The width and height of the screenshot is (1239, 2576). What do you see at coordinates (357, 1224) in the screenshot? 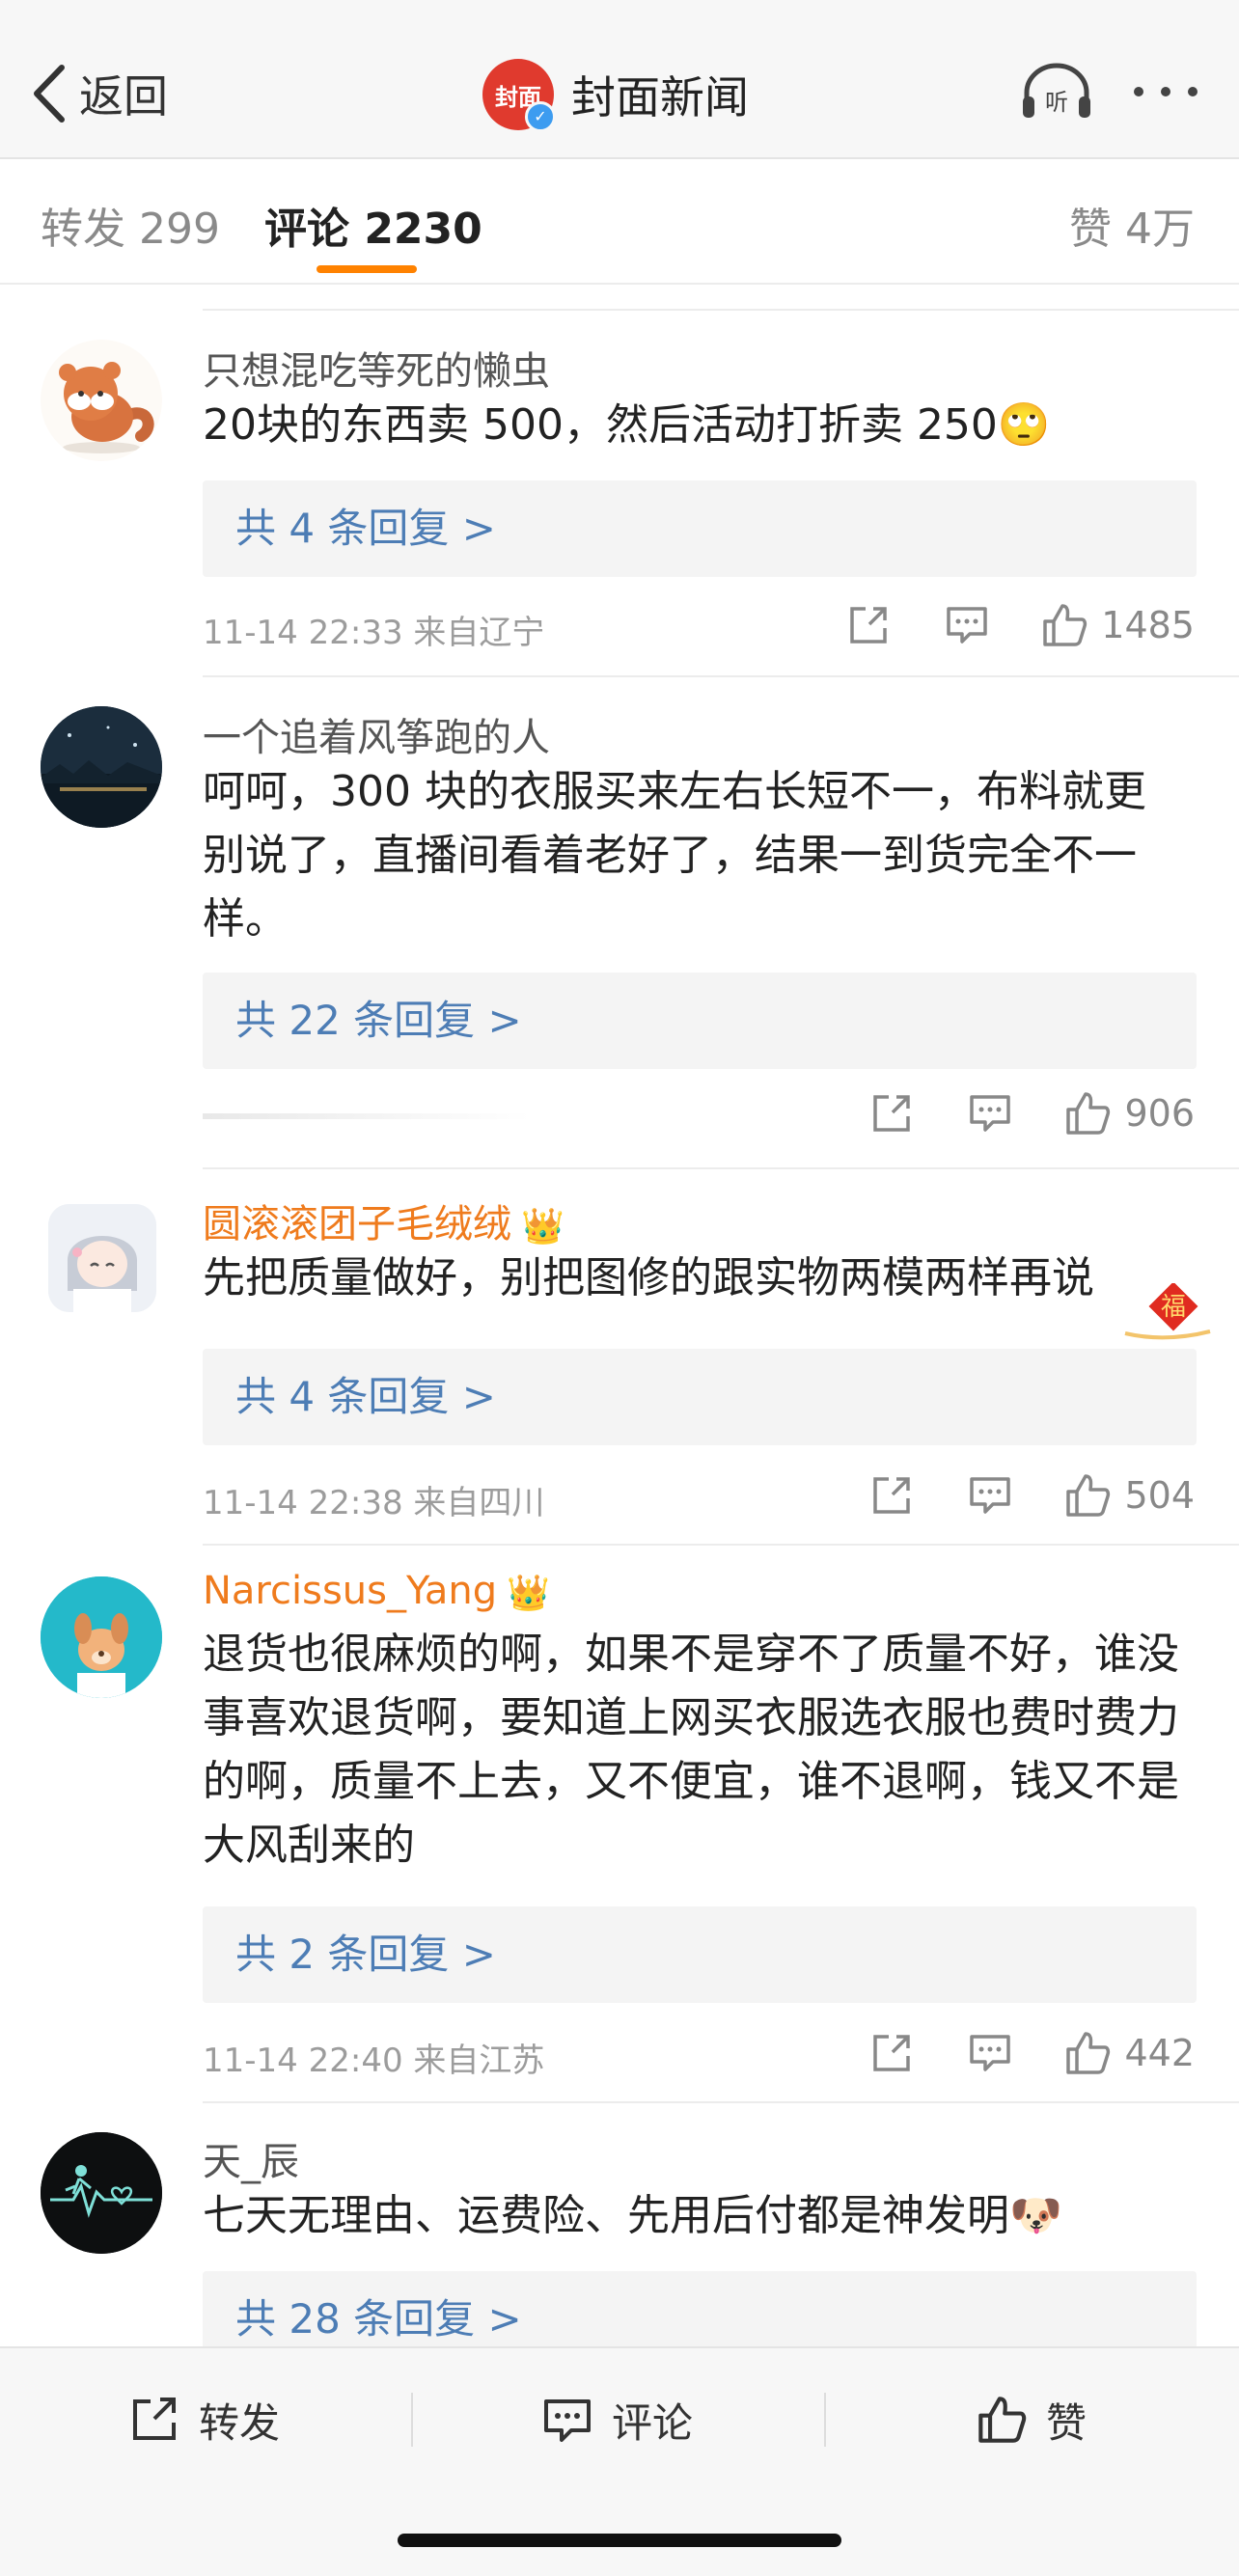
I see `username-text: 圆滚滚团子毛绒绒` at bounding box center [357, 1224].